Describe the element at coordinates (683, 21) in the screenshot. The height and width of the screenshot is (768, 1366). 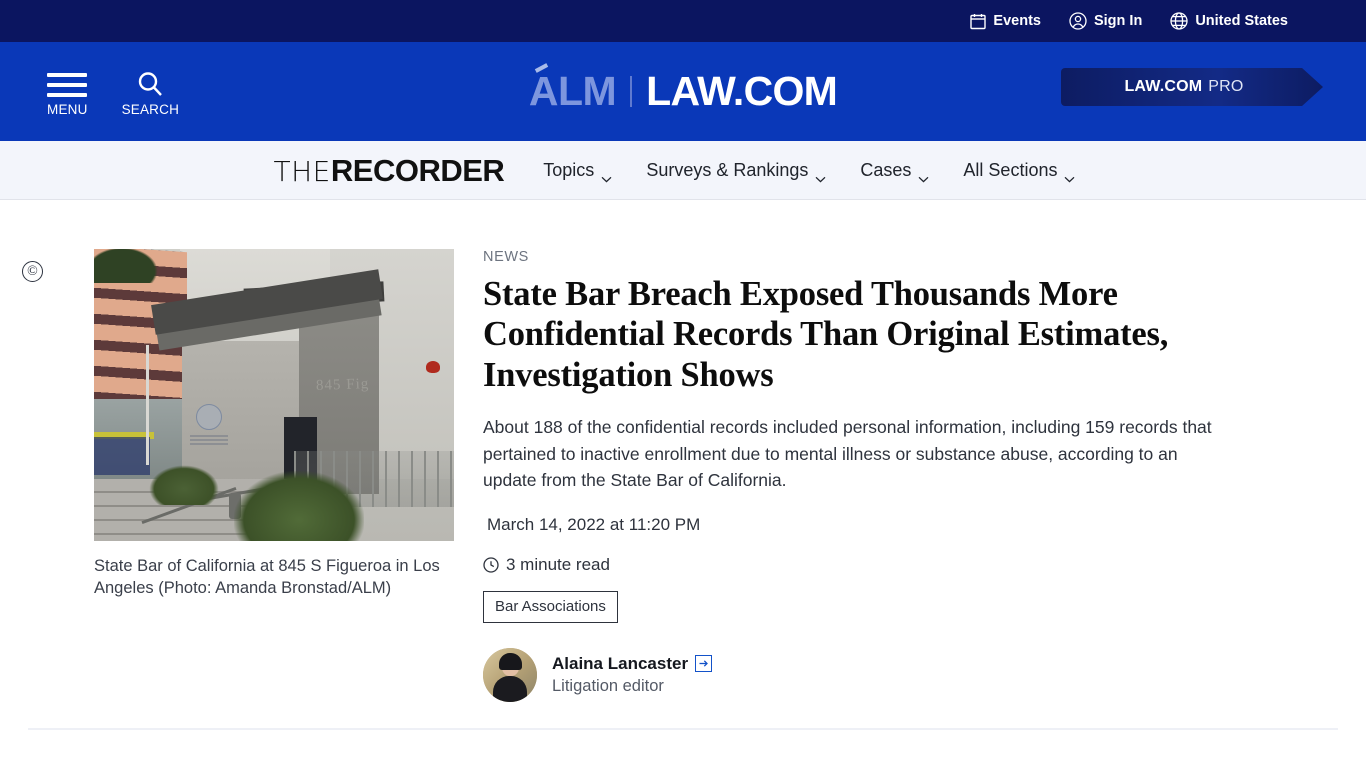
I see `top-utility-bar: Events Sign In United States` at that location.